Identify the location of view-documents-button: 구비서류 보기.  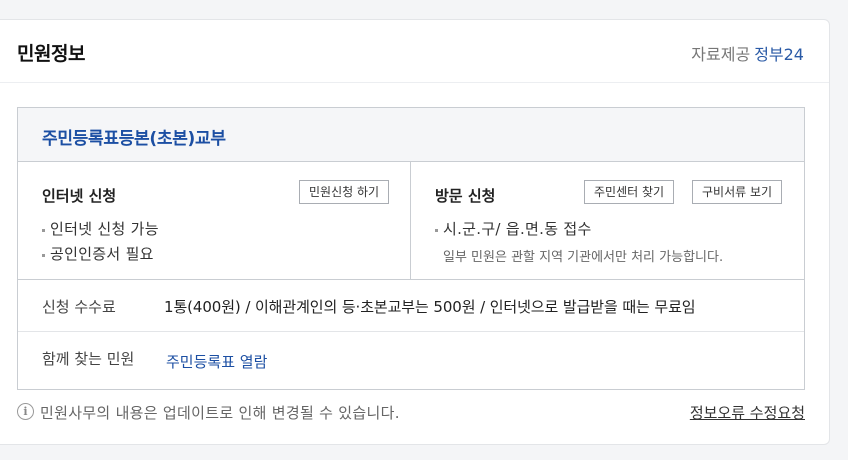
(737, 192).